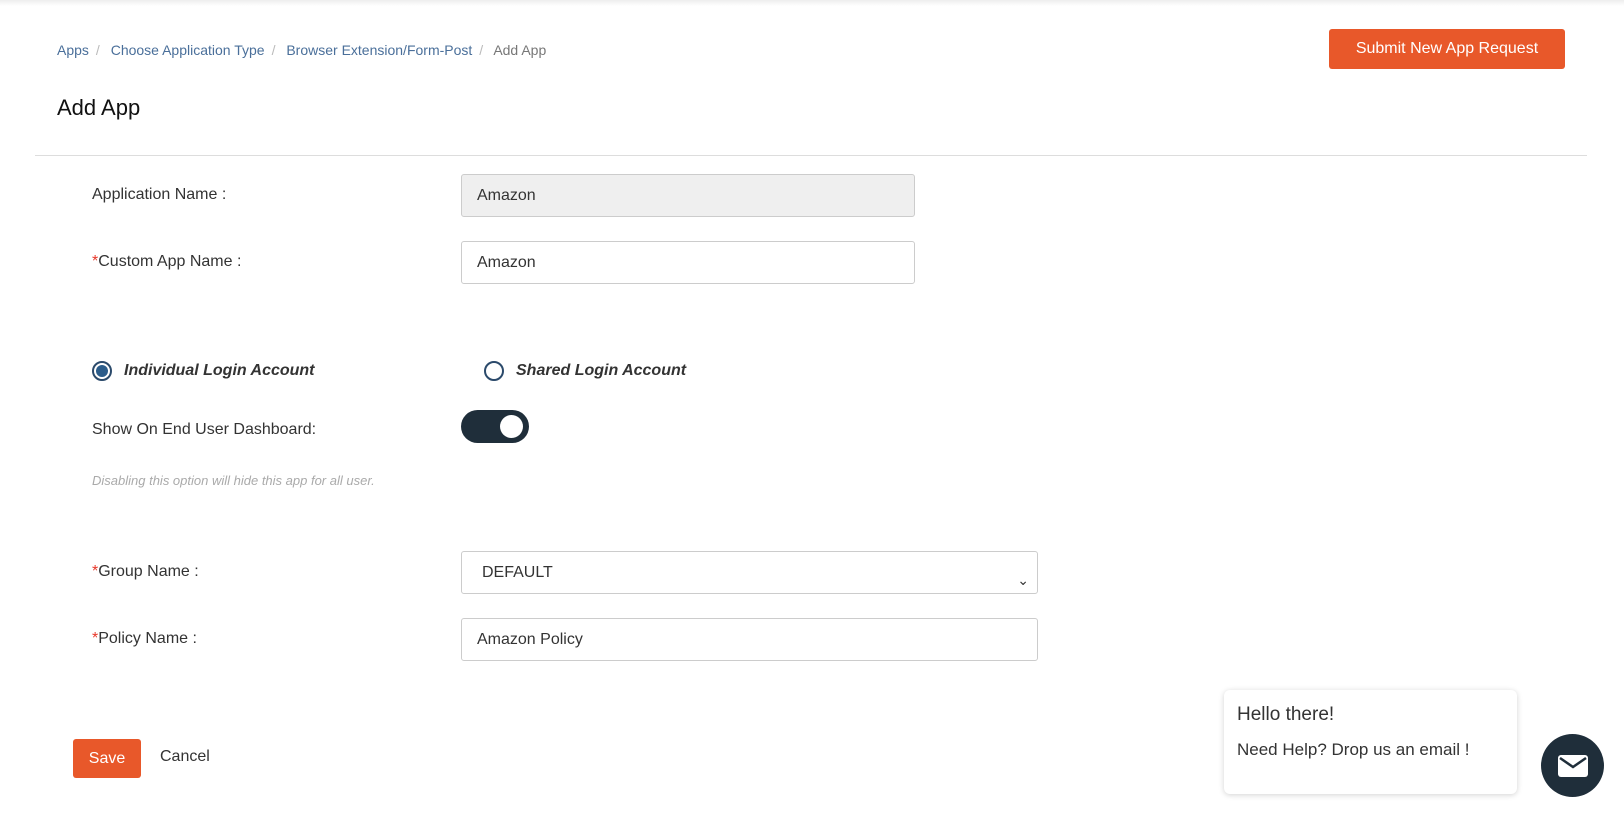 The height and width of the screenshot is (821, 1624). I want to click on chat-message: Need Help? Drop us an email !, so click(1353, 749).